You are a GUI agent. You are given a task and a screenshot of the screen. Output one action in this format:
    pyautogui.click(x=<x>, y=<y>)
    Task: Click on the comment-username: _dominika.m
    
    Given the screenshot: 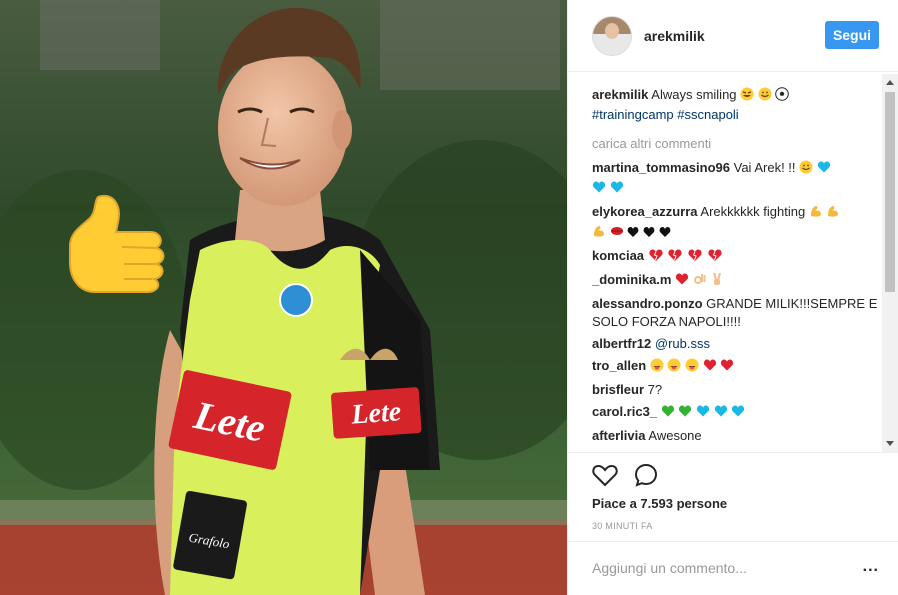 What is the action you would take?
    pyautogui.click(x=631, y=279)
    